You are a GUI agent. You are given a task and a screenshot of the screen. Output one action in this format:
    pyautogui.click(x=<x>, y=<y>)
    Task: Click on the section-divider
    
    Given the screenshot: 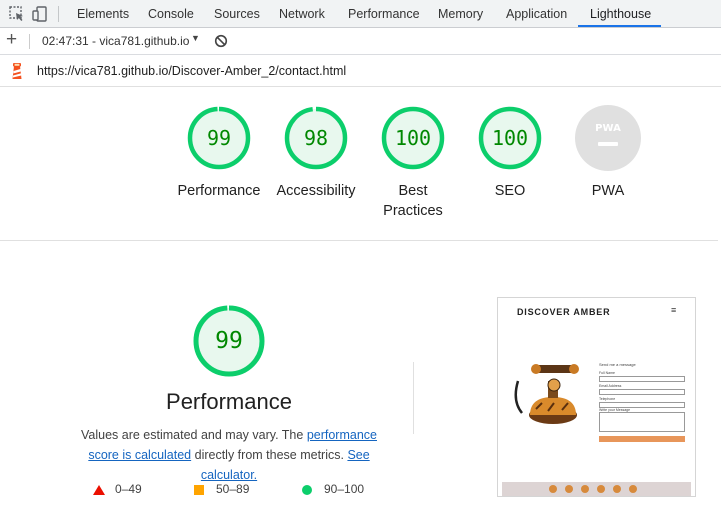 What is the action you would take?
    pyautogui.click(x=359, y=240)
    